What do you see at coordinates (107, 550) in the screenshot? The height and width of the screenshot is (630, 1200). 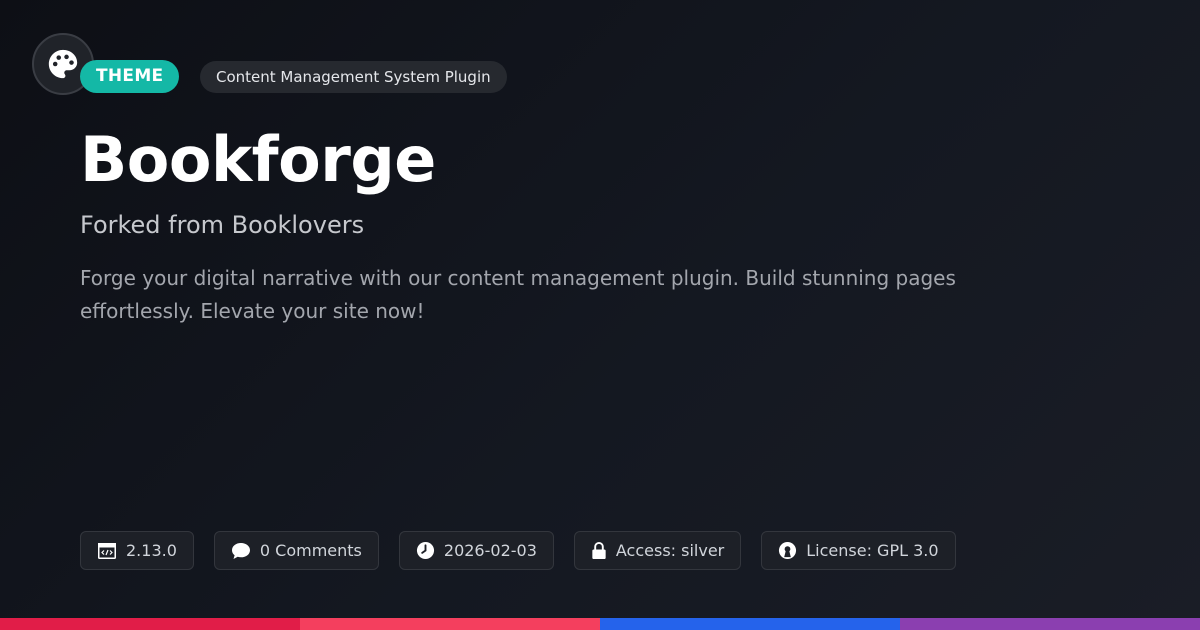 I see `code-icon` at bounding box center [107, 550].